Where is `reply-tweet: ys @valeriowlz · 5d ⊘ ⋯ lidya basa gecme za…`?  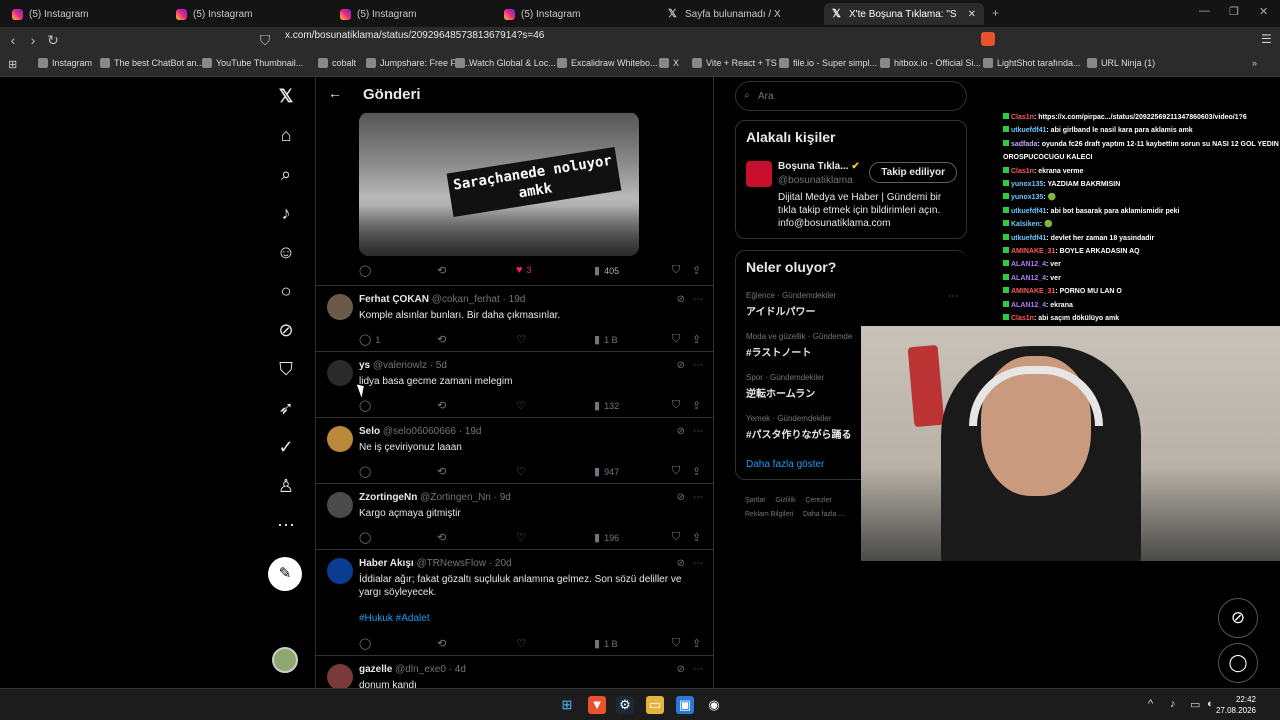 reply-tweet: ys @valeriowlz · 5d ⊘ ⋯ lidya basa gecme za… is located at coordinates (514, 384).